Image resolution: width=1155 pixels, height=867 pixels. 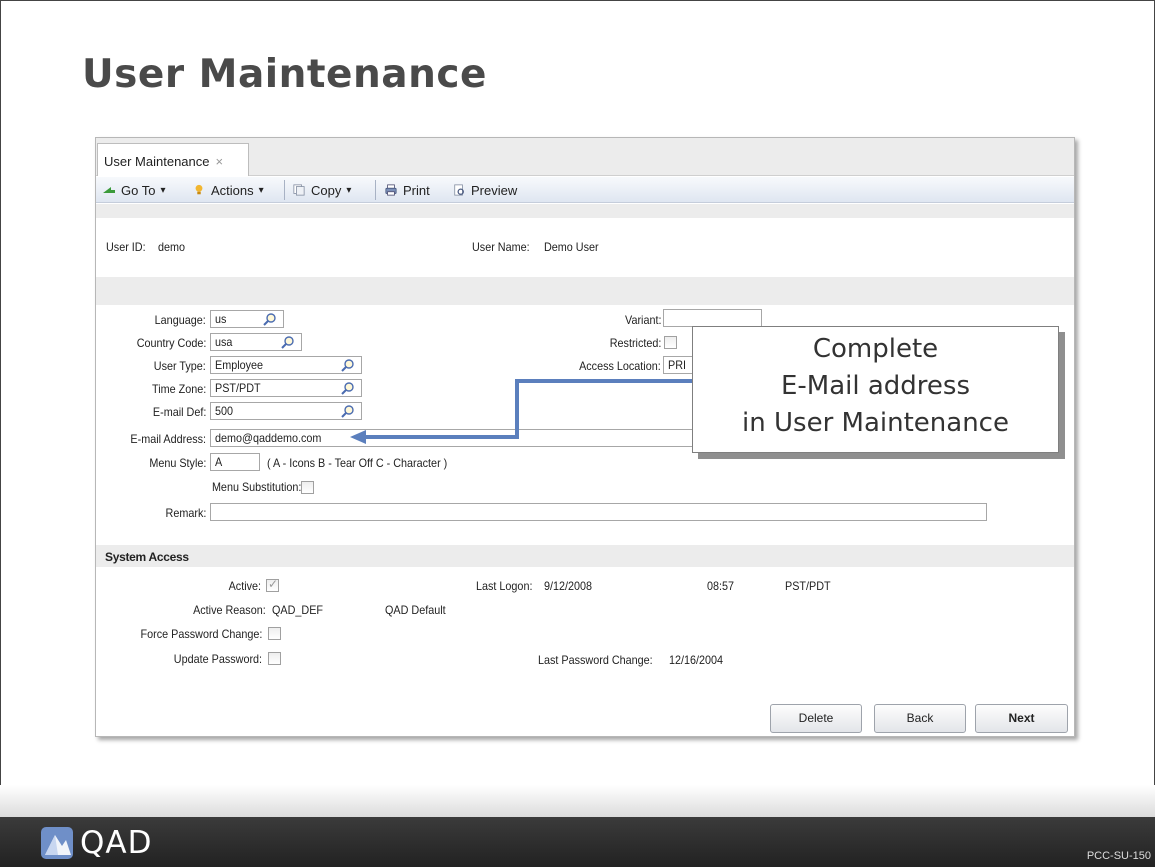 What do you see at coordinates (217, 659) in the screenshot?
I see `update-password-label: Update Password:` at bounding box center [217, 659].